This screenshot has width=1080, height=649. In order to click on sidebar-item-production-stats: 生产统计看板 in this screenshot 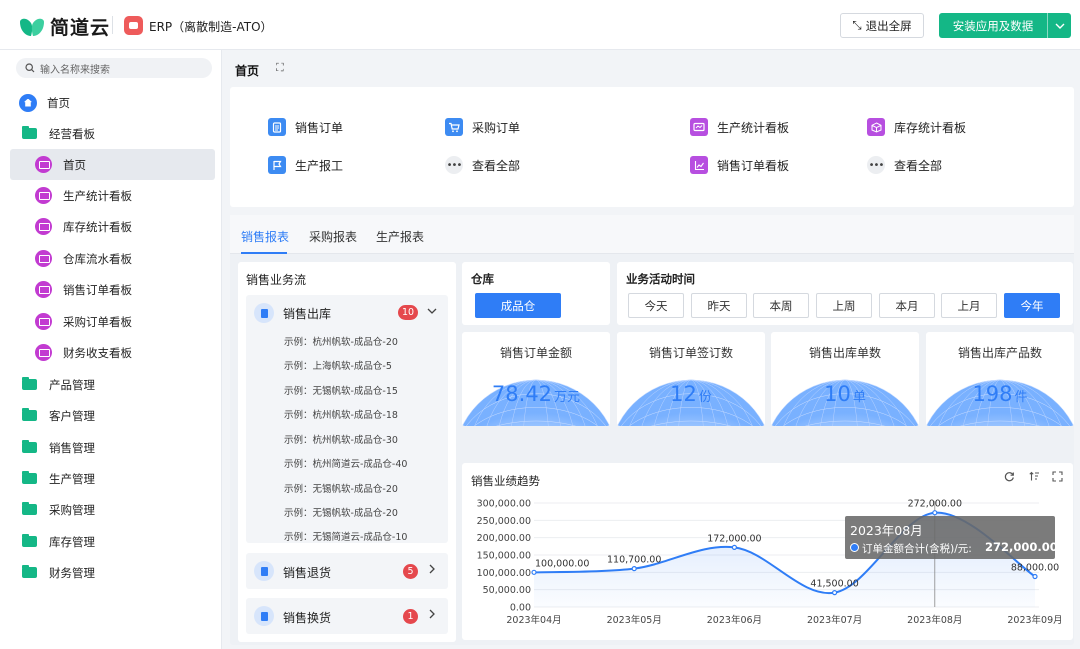, I will do `click(112, 195)`.